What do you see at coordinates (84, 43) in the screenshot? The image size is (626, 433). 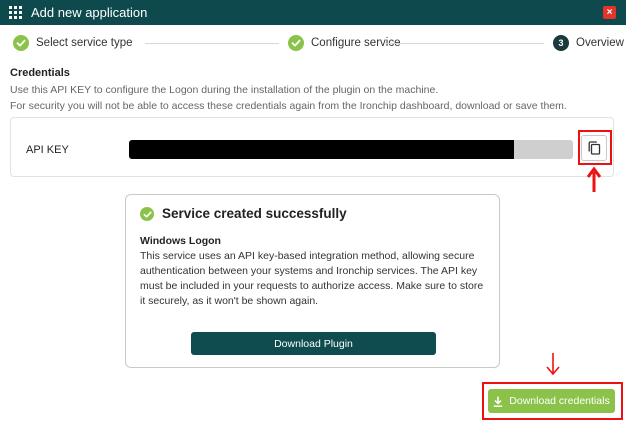 I see `step-label: Select service type` at bounding box center [84, 43].